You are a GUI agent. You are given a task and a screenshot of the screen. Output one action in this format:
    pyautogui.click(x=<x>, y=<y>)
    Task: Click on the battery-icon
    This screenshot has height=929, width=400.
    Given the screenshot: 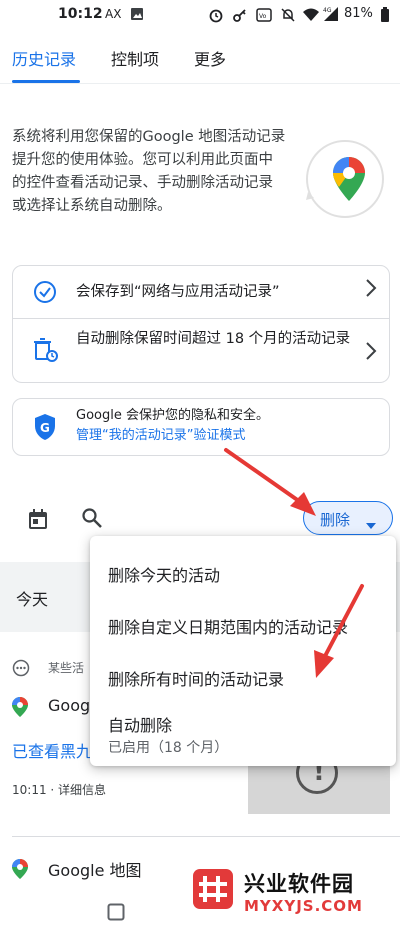 What is the action you would take?
    pyautogui.click(x=385, y=17)
    